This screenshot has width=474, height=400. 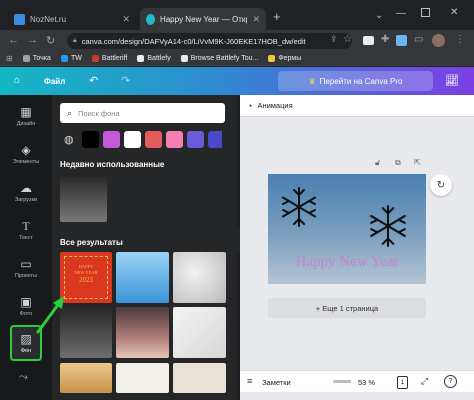 I want to click on back-arrow-icon: ←, so click(x=13, y=40).